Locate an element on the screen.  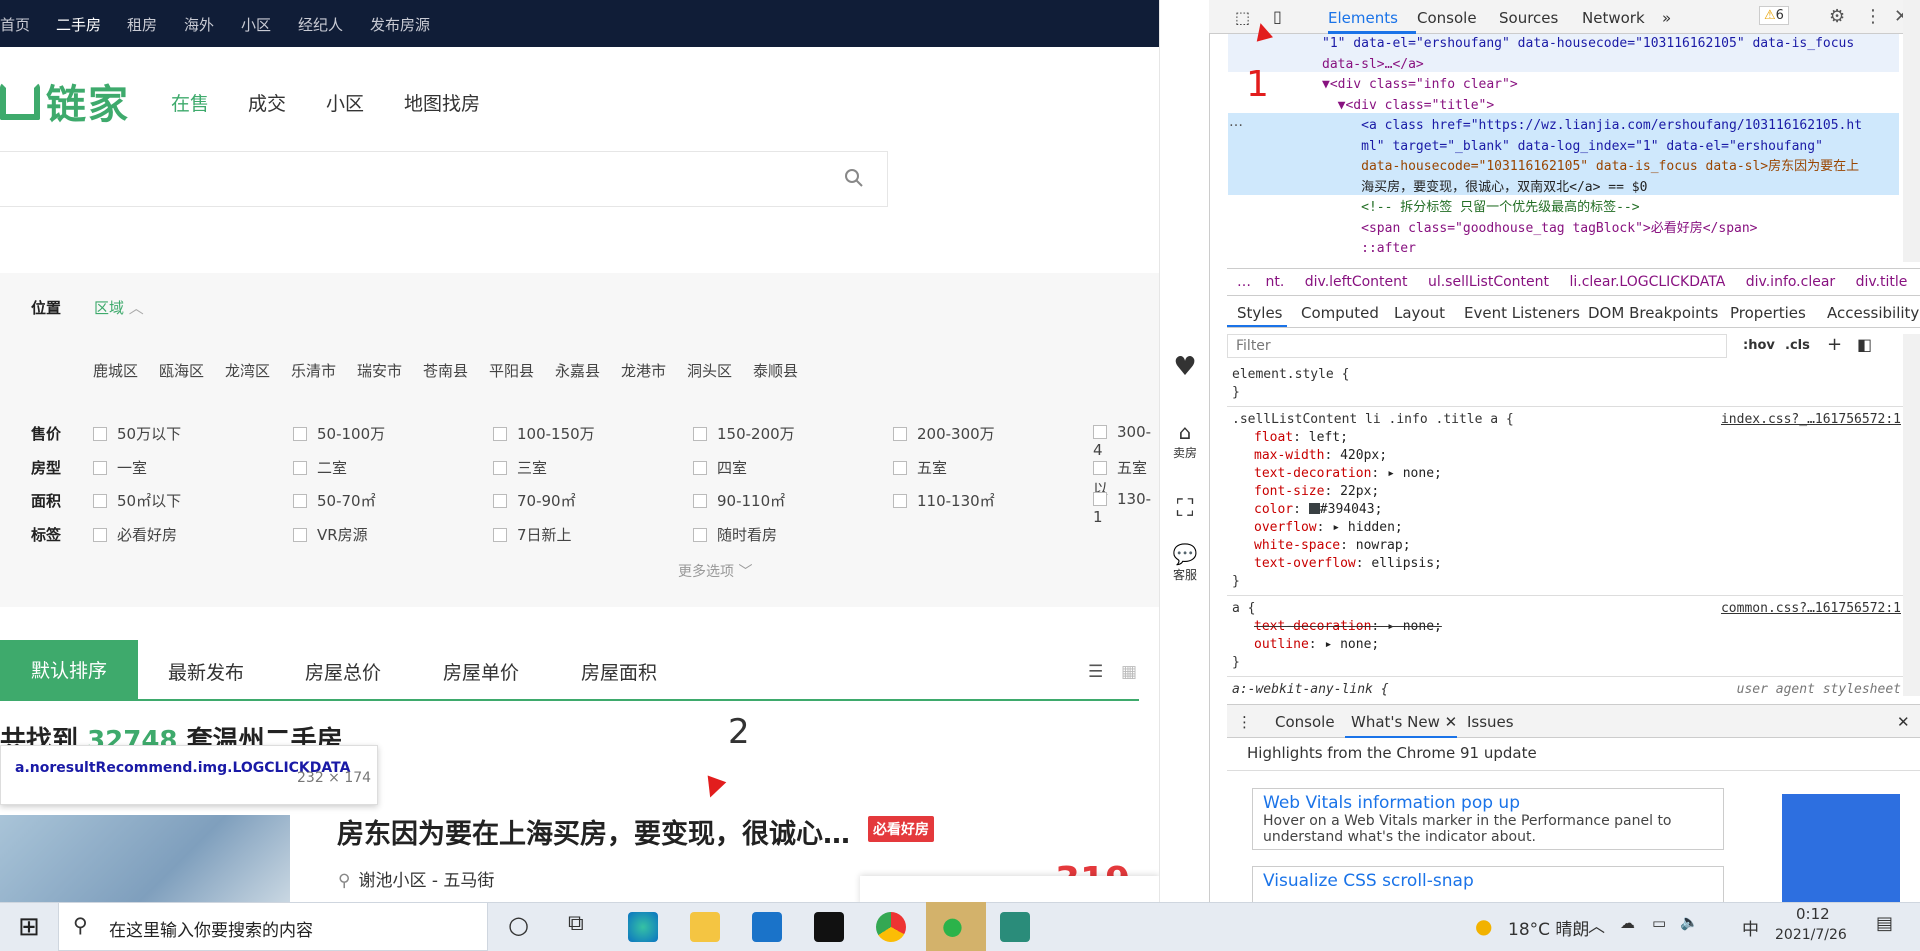
nav-on-sale: 在售 is located at coordinates (190, 102).